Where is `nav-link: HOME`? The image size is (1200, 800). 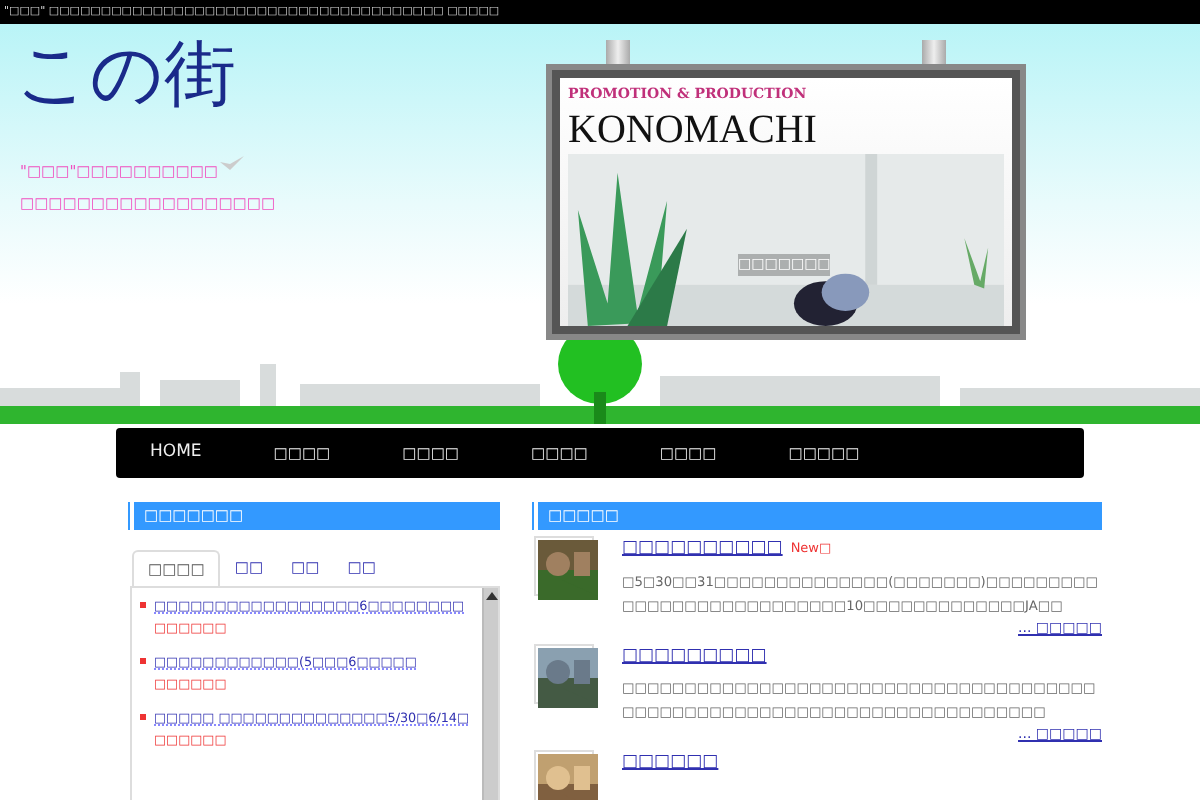 nav-link: HOME is located at coordinates (176, 453).